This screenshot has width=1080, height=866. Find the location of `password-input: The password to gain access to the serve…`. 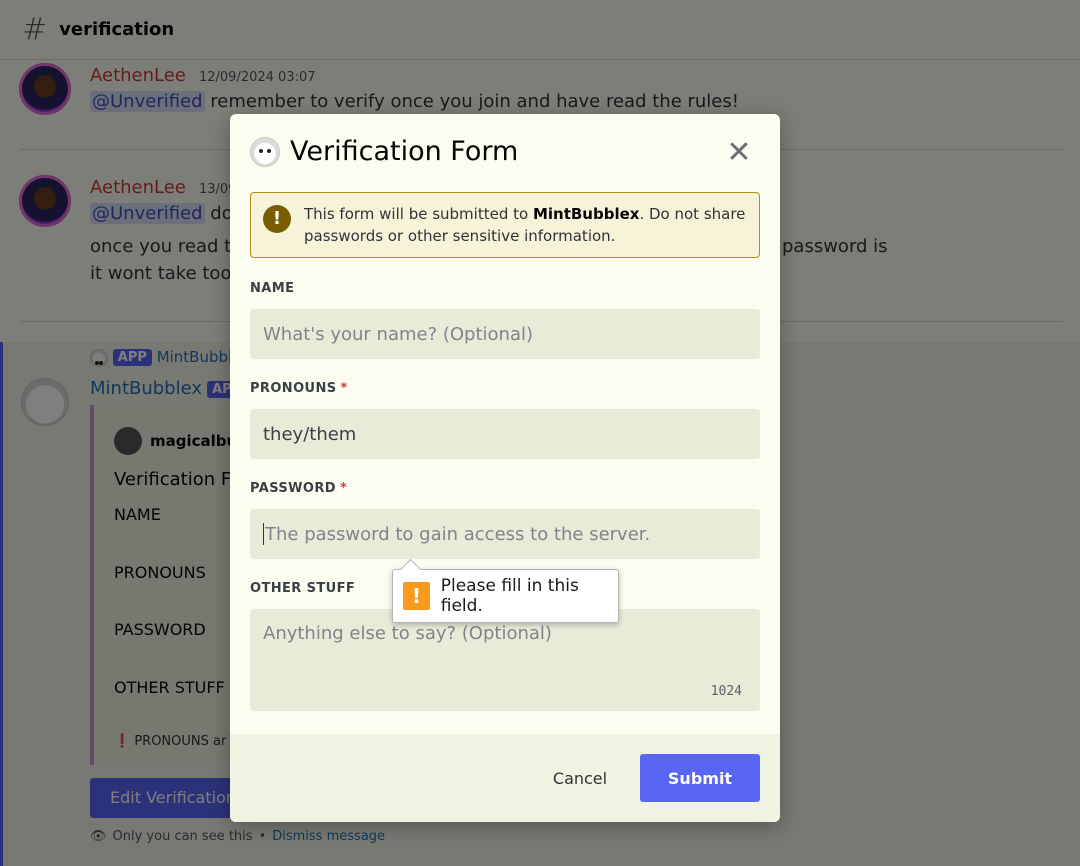

password-input: The password to gain access to the serve… is located at coordinates (505, 534).